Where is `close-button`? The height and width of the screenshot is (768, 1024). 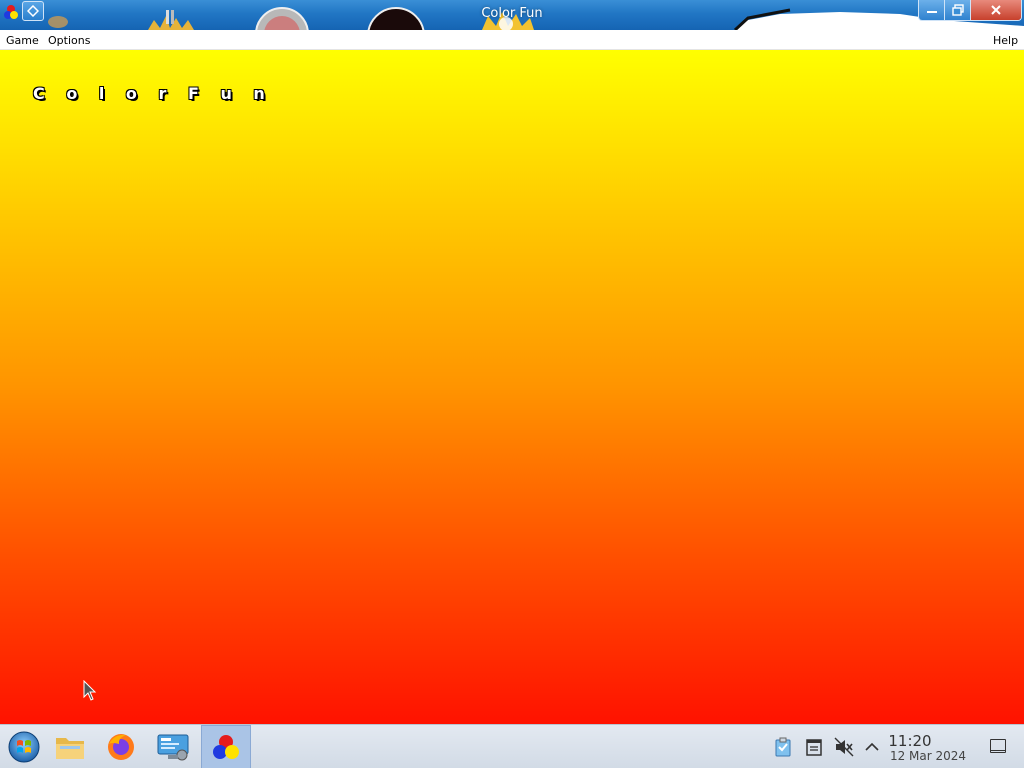 close-button is located at coordinates (996, 10).